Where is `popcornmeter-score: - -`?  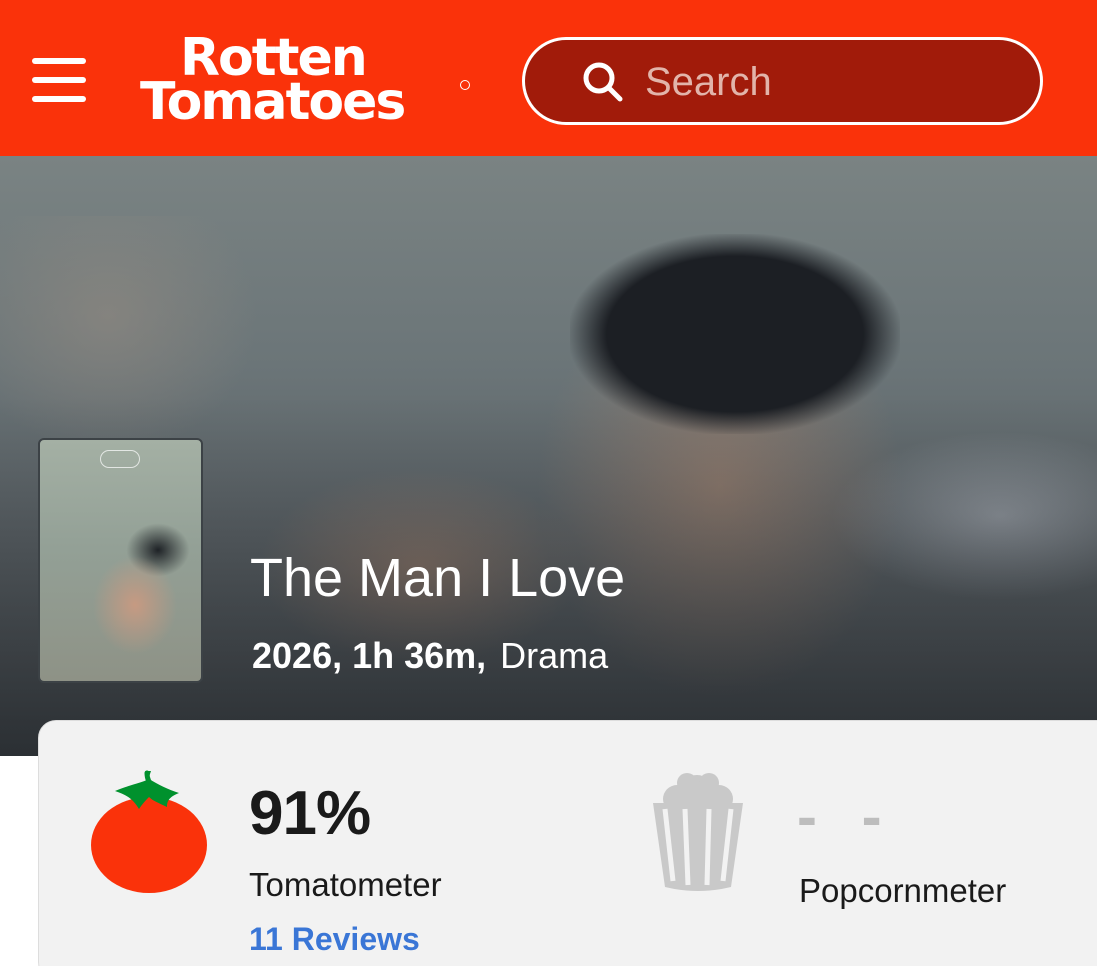
popcornmeter-score: - - is located at coordinates (846, 816).